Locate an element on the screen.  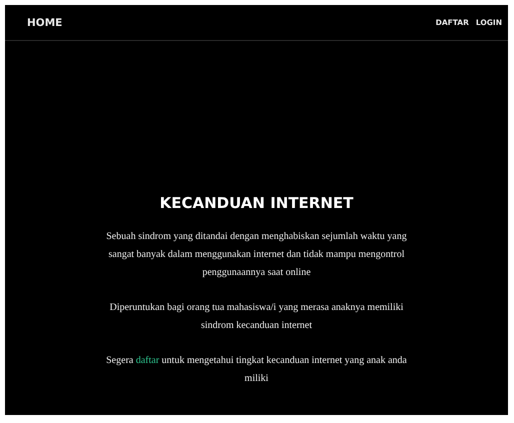
call-to-action-text: Segera daftar untuk mengetahui tingkat kecanduan internet yang anak anda miliki is located at coordinates (256, 370).